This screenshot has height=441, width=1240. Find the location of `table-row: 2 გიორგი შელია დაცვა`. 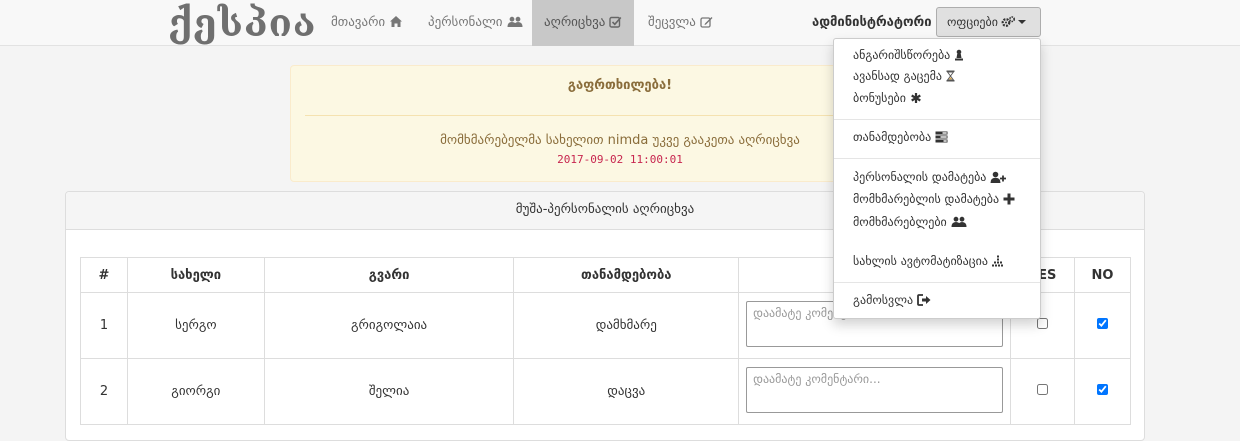

table-row: 2 გიორგი შელია დაცვა is located at coordinates (605, 391).